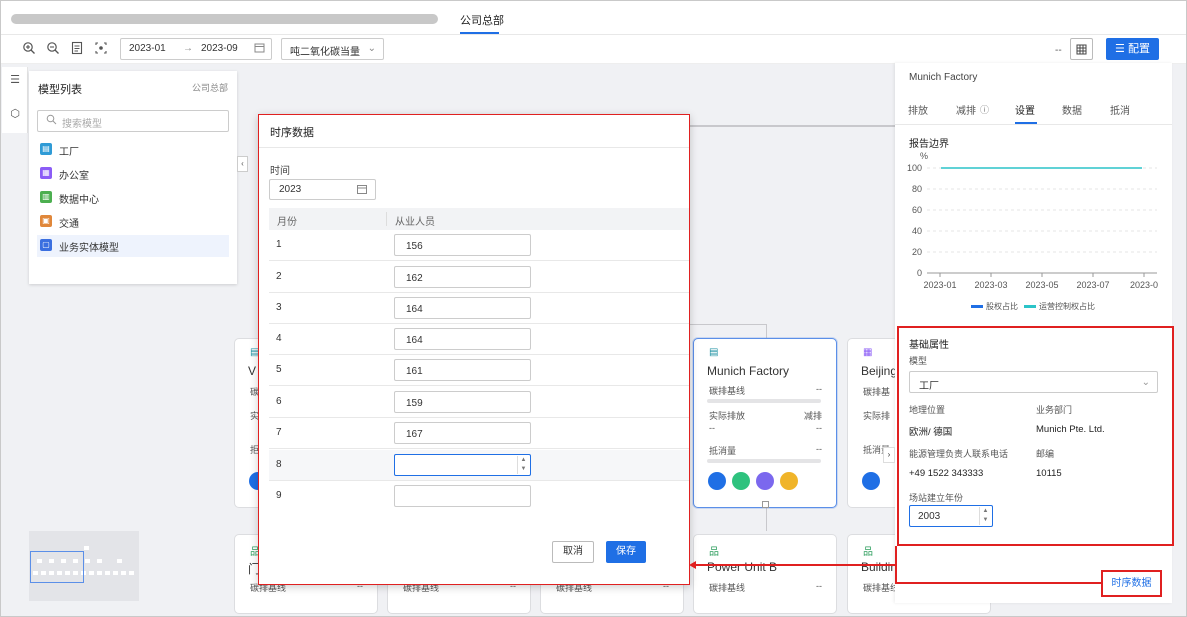 The width and height of the screenshot is (1187, 617). What do you see at coordinates (966, 109) in the screenshot?
I see `tab-reduction: 减排` at bounding box center [966, 109].